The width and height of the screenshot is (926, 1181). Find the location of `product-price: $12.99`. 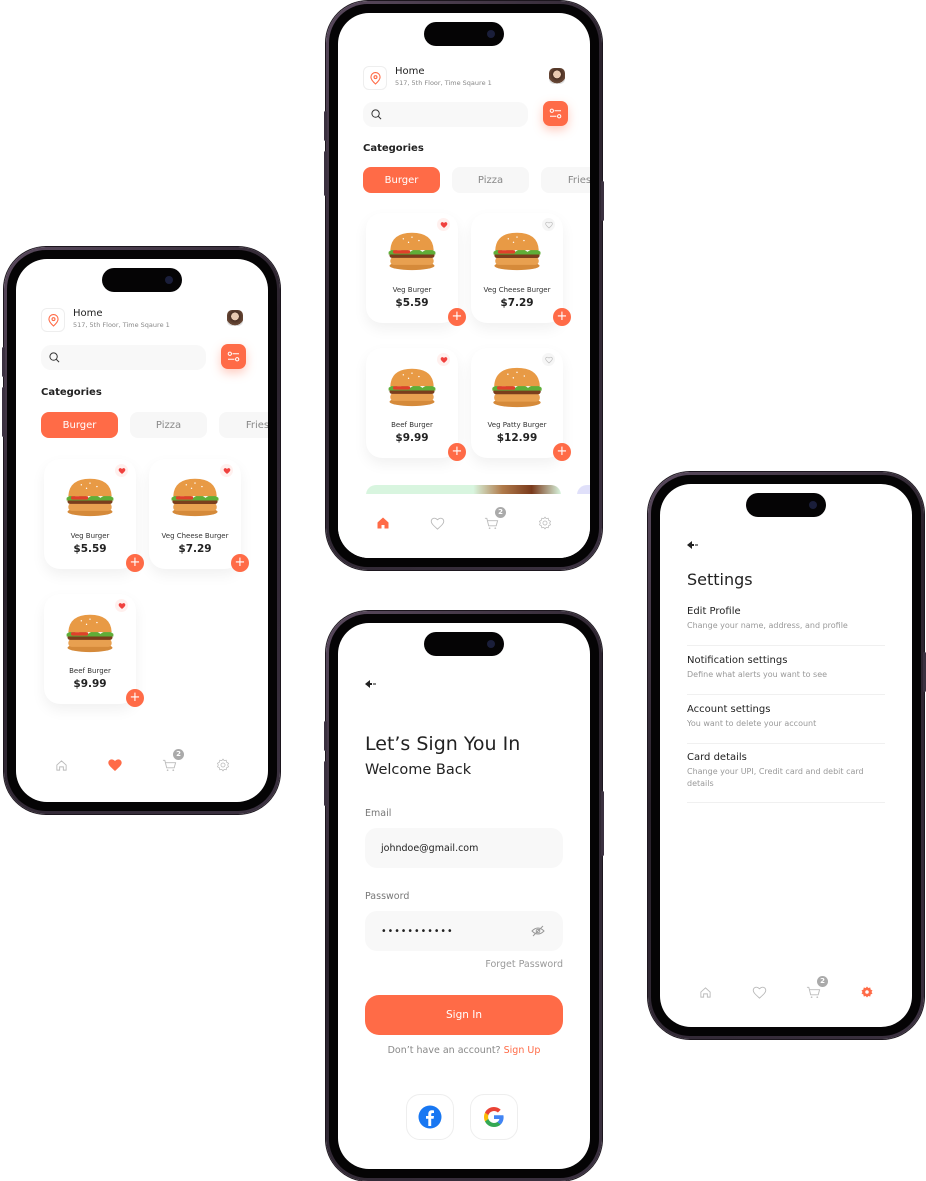

product-price: $12.99 is located at coordinates (517, 438).